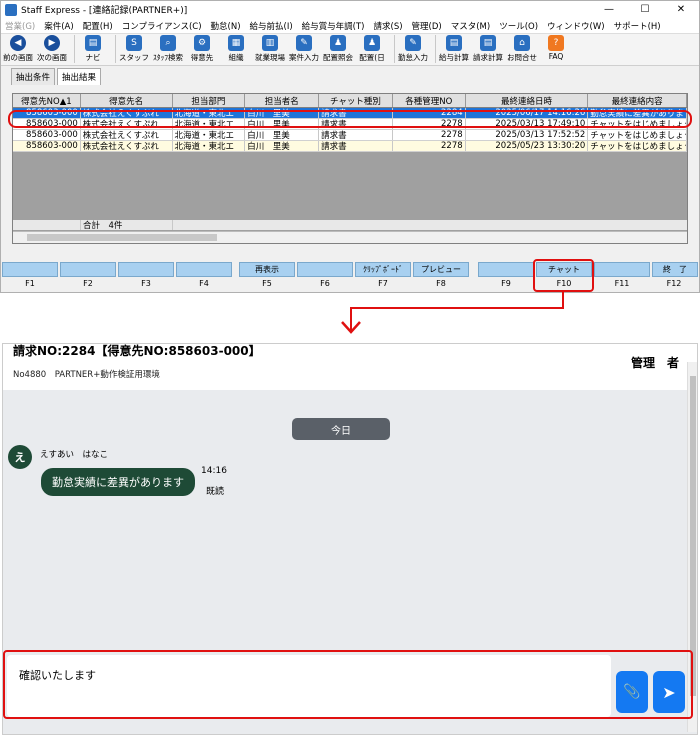 The width and height of the screenshot is (700, 737). Describe the element at coordinates (338, 49) in the screenshot. I see `assign-view-button: ♟ 配置照会` at that location.